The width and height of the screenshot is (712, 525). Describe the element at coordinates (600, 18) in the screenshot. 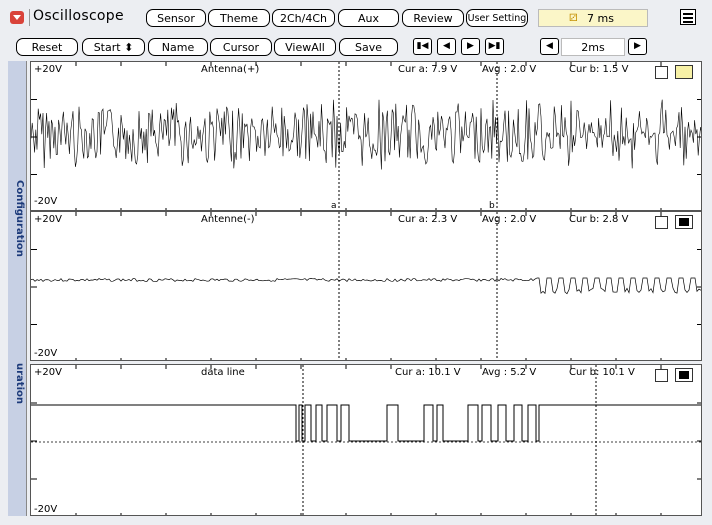

I see `timer-value: 7 ms` at that location.